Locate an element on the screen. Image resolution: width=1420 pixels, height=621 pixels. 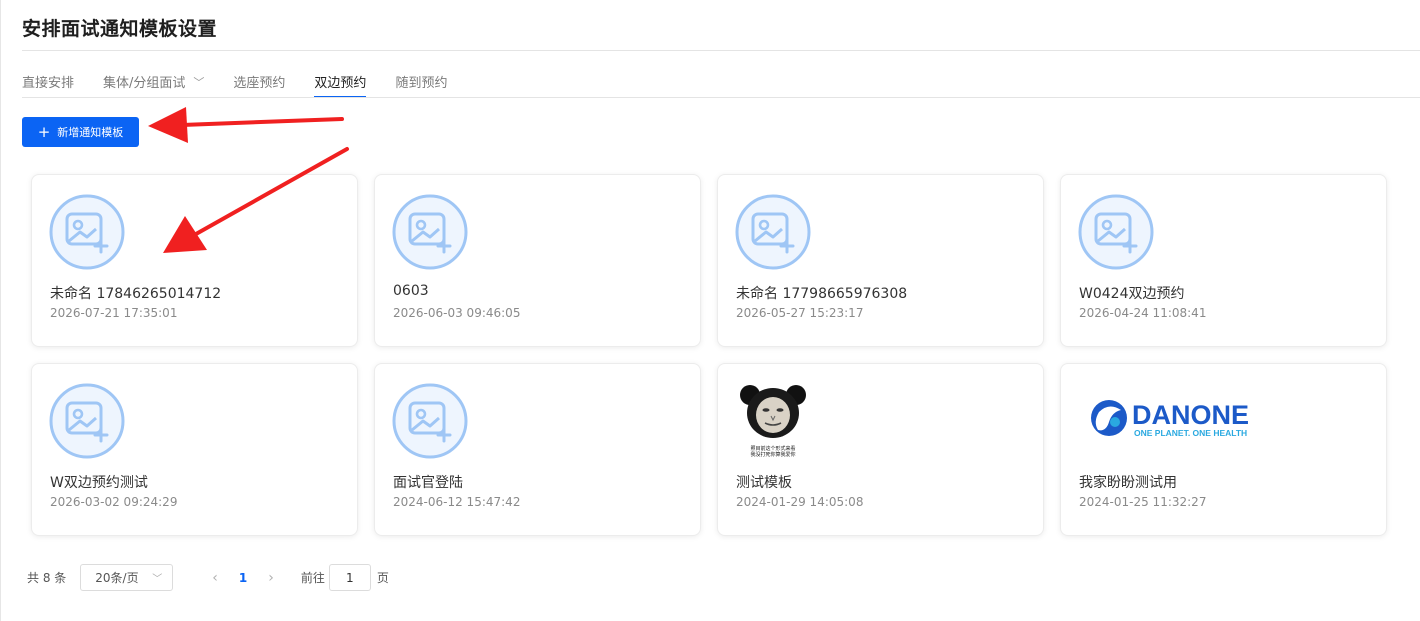
tab-walk-in-booking: 随到预约 is located at coordinates (421, 85).